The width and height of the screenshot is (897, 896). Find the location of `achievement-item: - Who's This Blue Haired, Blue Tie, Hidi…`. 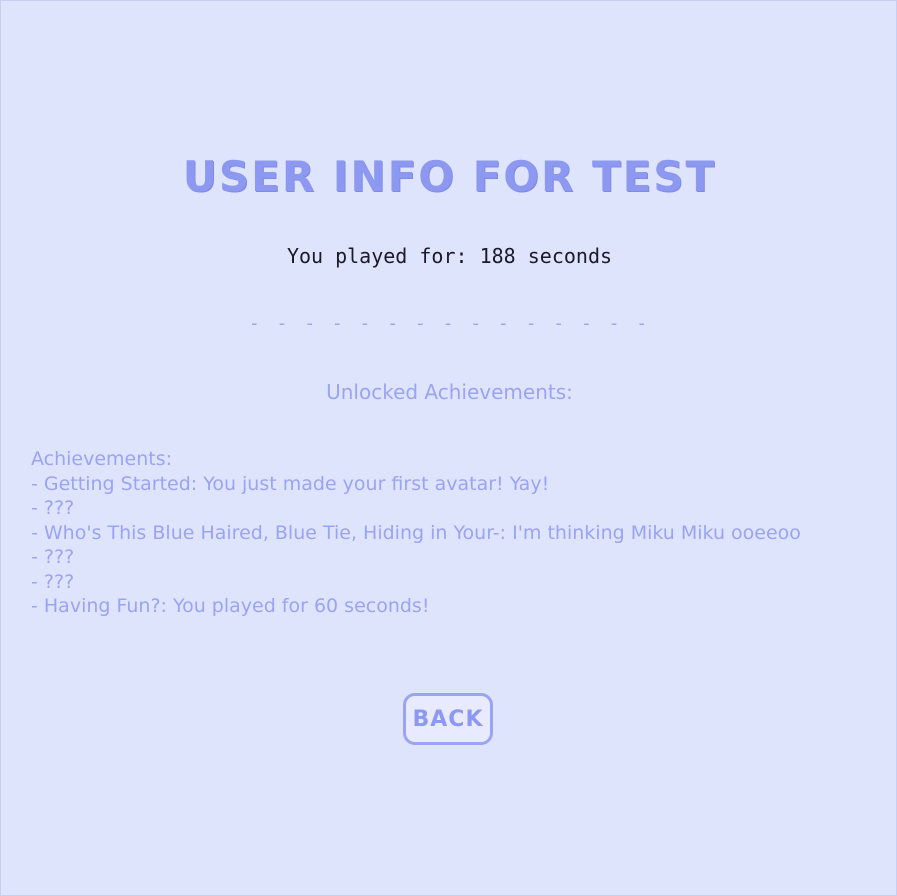

achievement-item: - Who's This Blue Haired, Blue Tie, Hidi… is located at coordinates (416, 532).